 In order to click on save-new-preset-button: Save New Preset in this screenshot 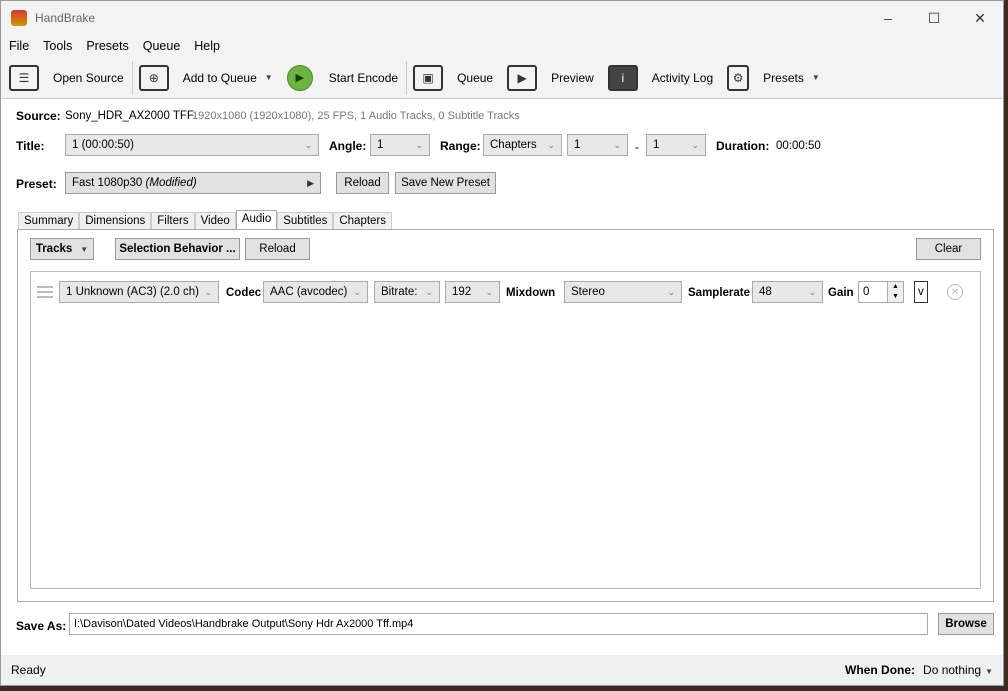, I will do `click(445, 183)`.